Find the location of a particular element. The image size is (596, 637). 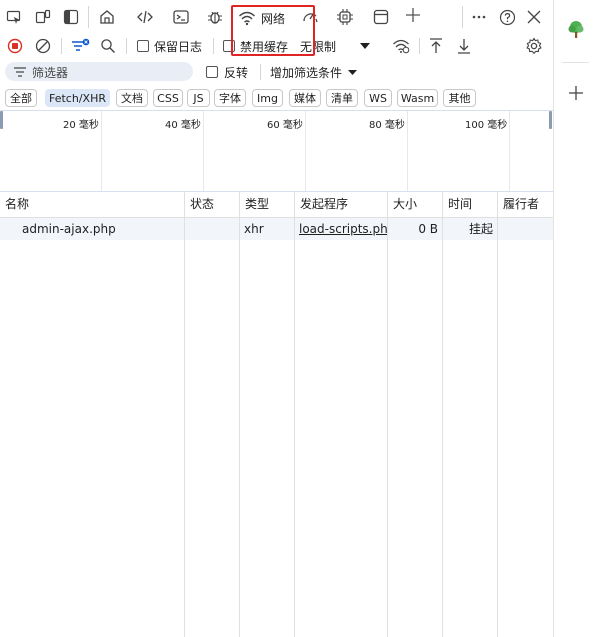

device-emulation-icon is located at coordinates (43, 17).